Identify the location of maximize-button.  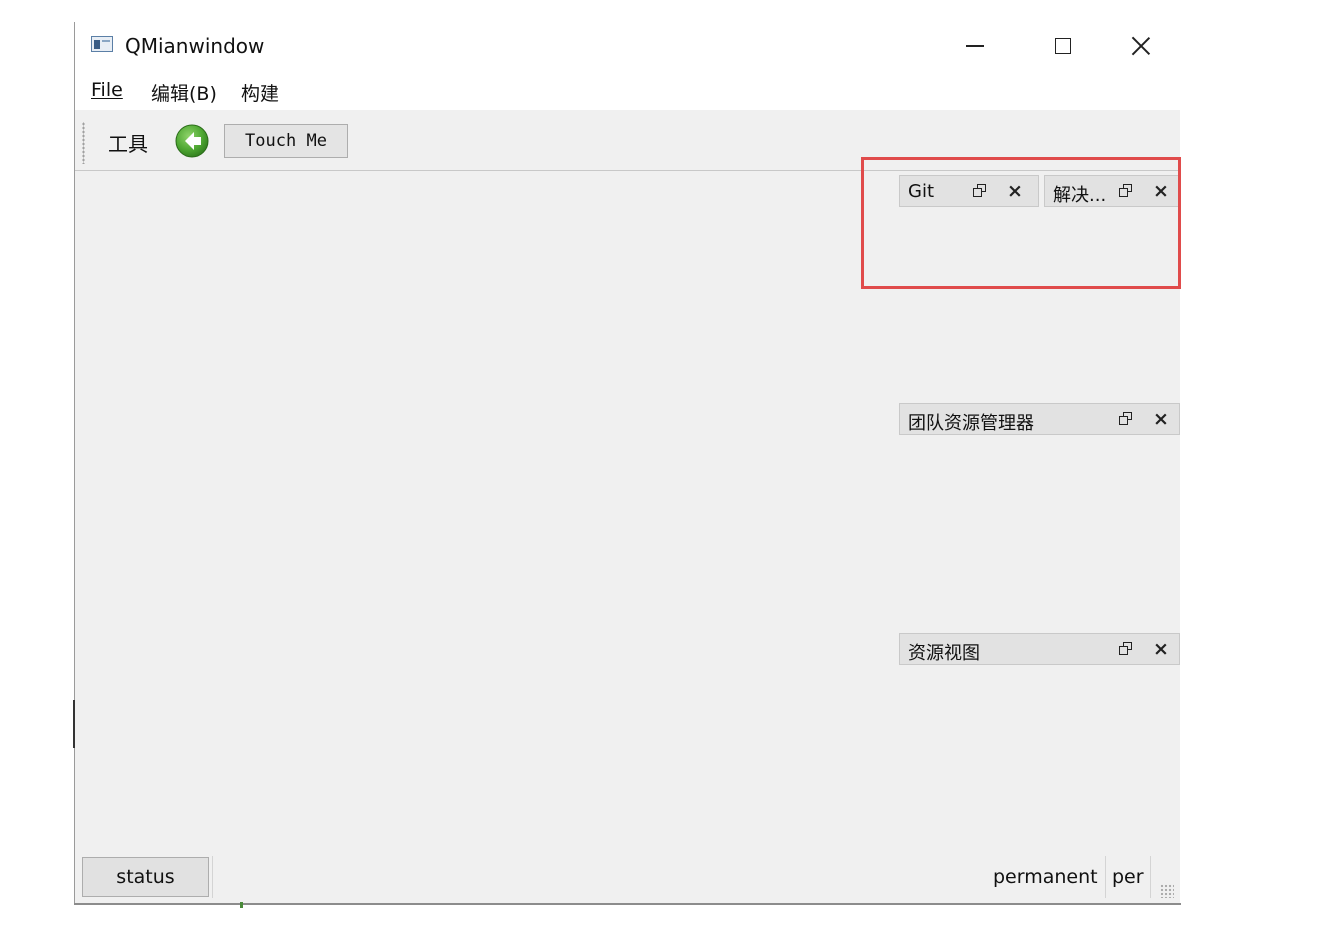
(1063, 46).